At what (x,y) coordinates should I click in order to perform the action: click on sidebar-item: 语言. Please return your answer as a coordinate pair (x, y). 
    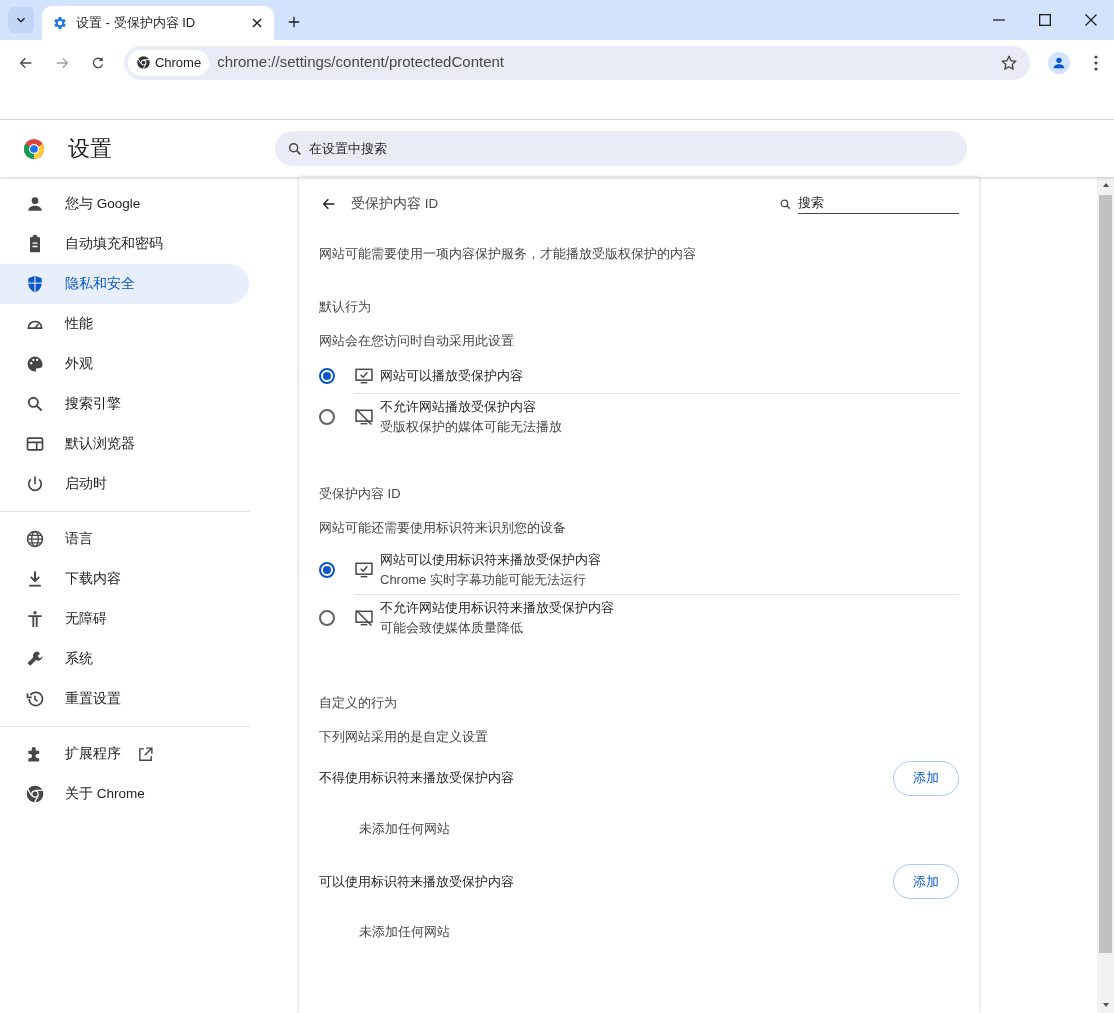
    Looking at the image, I should click on (124, 539).